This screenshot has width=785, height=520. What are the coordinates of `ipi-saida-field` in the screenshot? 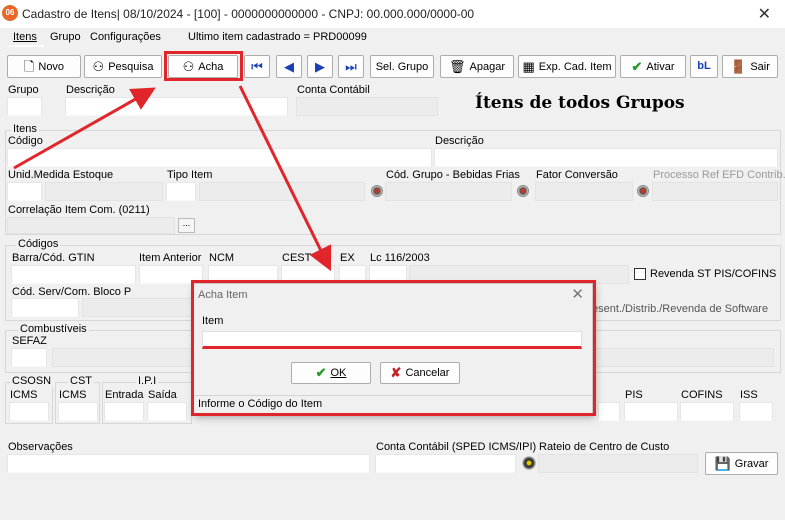 It's located at (167, 411).